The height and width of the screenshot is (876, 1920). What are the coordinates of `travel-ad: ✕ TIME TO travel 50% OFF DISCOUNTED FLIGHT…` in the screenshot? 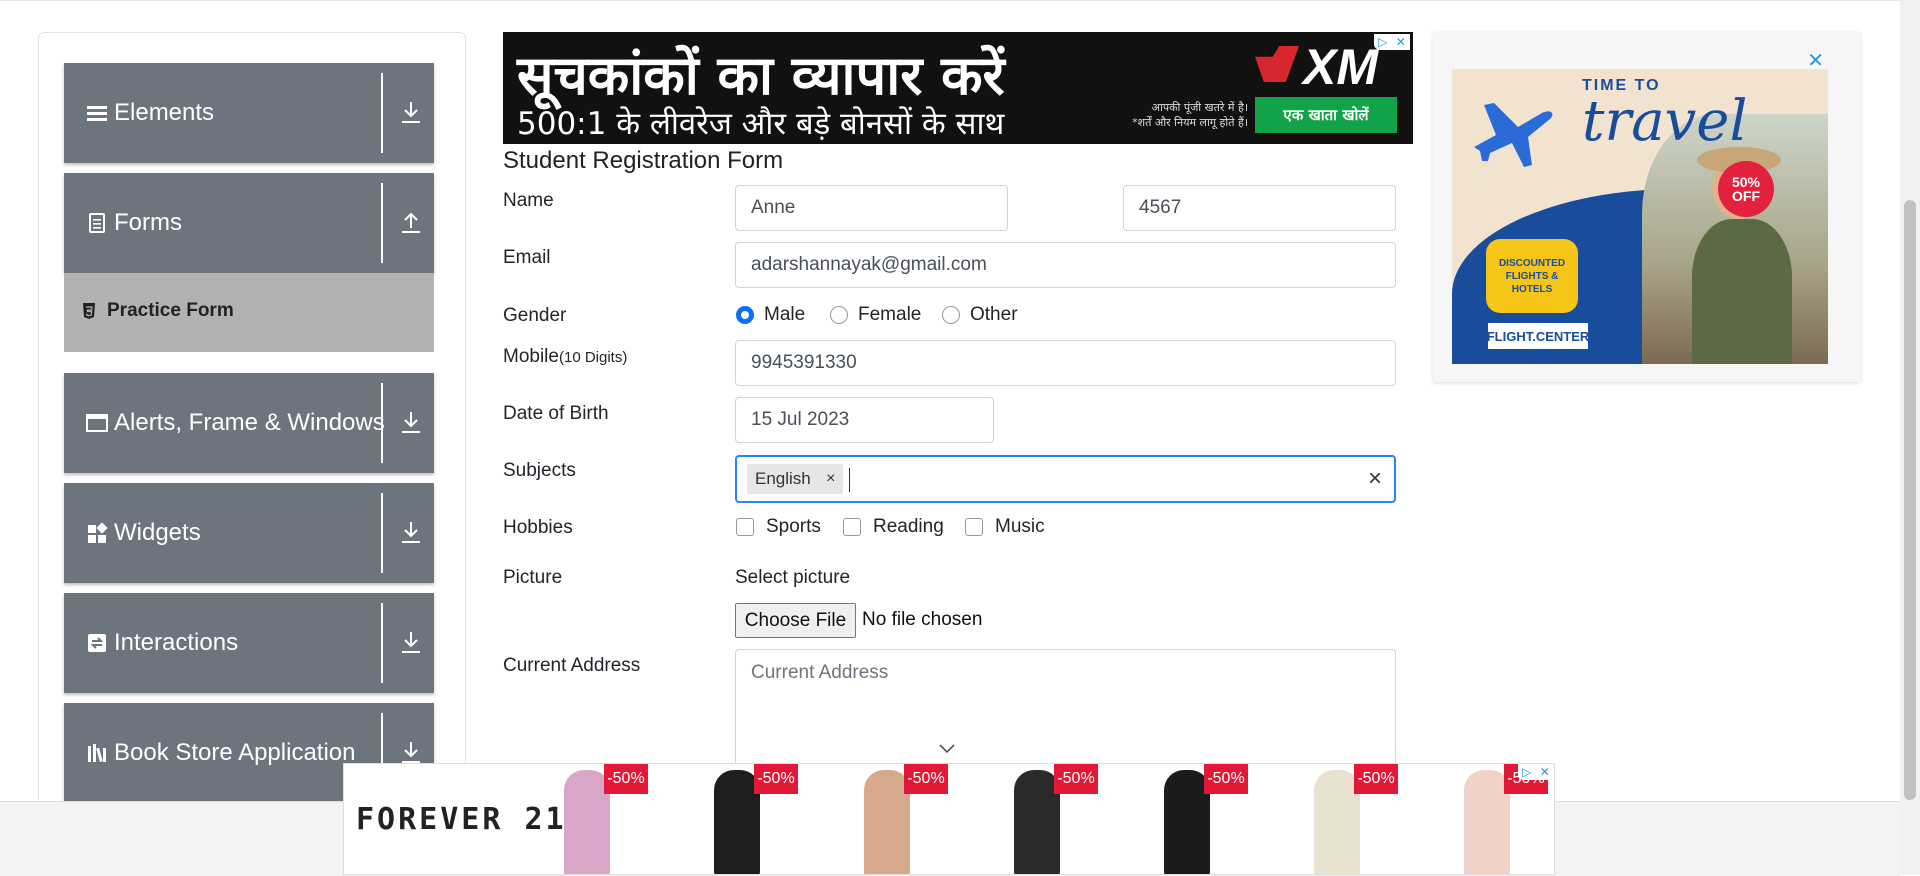 It's located at (1646, 207).